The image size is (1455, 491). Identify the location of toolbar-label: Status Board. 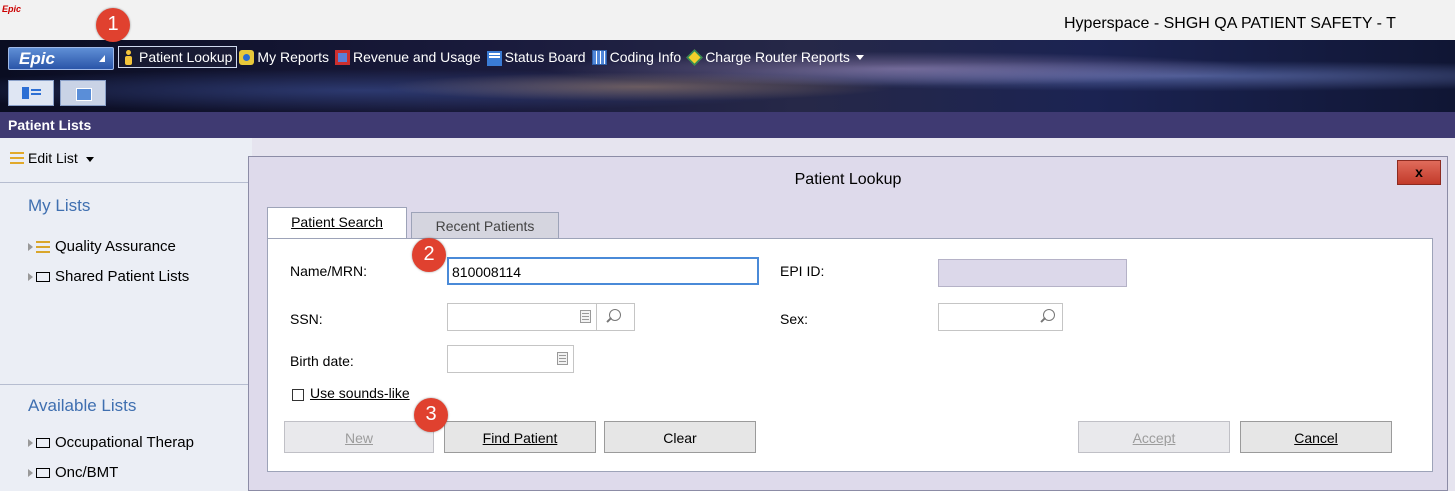
(545, 57).